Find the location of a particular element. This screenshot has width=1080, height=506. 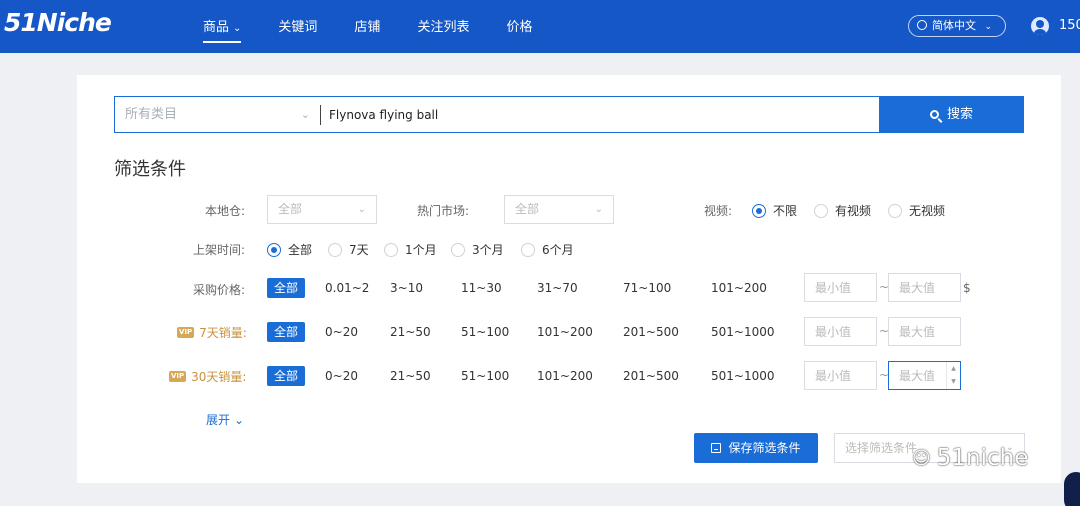

sales30-option: 501~1000 is located at coordinates (743, 376).